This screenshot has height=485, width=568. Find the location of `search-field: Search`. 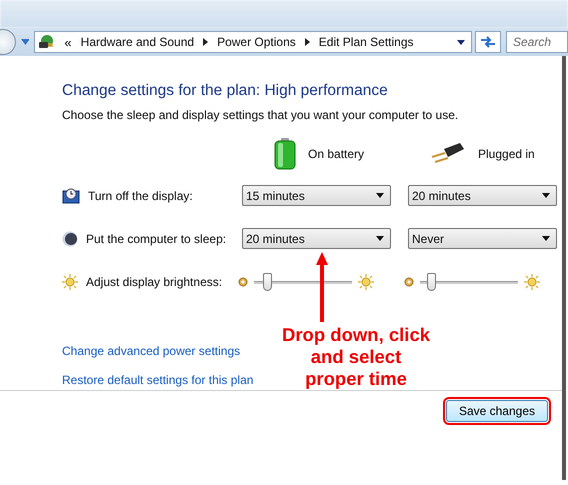

search-field: Search is located at coordinates (537, 42).